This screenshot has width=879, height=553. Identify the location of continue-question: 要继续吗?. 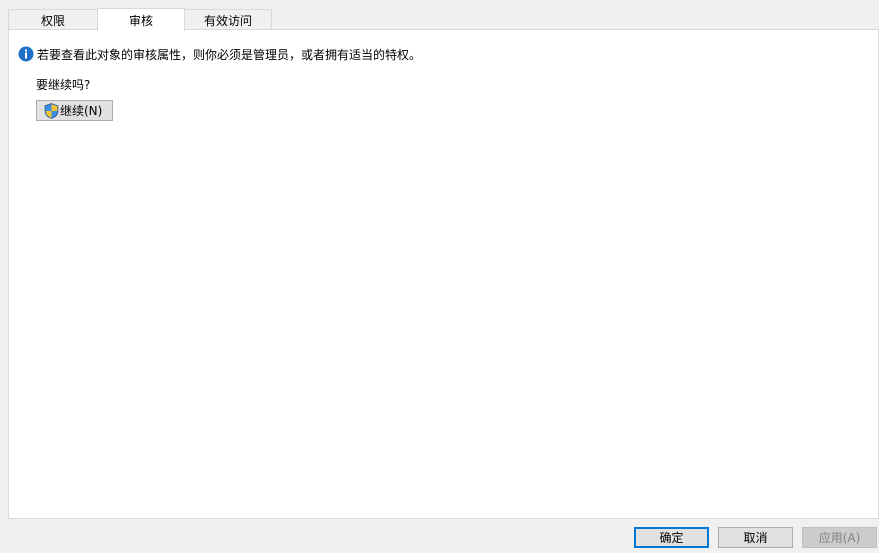
(63, 85).